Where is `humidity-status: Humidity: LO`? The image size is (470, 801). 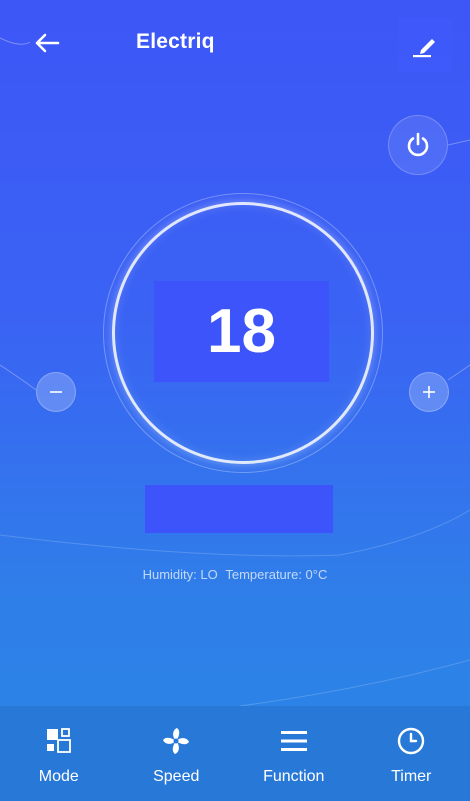 humidity-status: Humidity: LO is located at coordinates (180, 574).